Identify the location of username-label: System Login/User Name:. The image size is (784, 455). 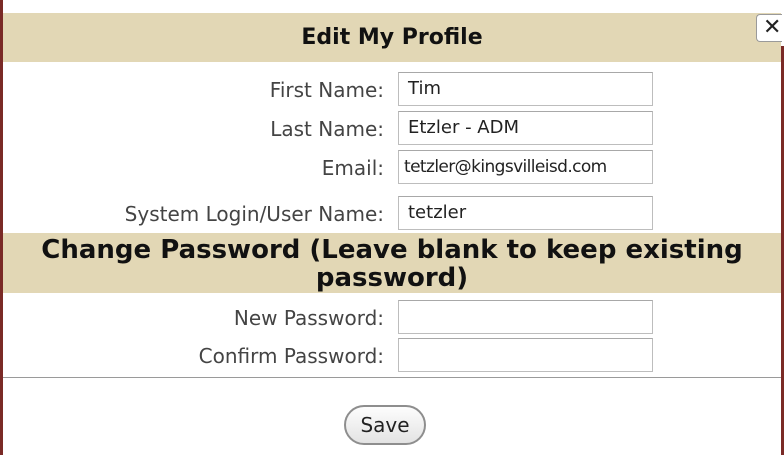
(254, 214).